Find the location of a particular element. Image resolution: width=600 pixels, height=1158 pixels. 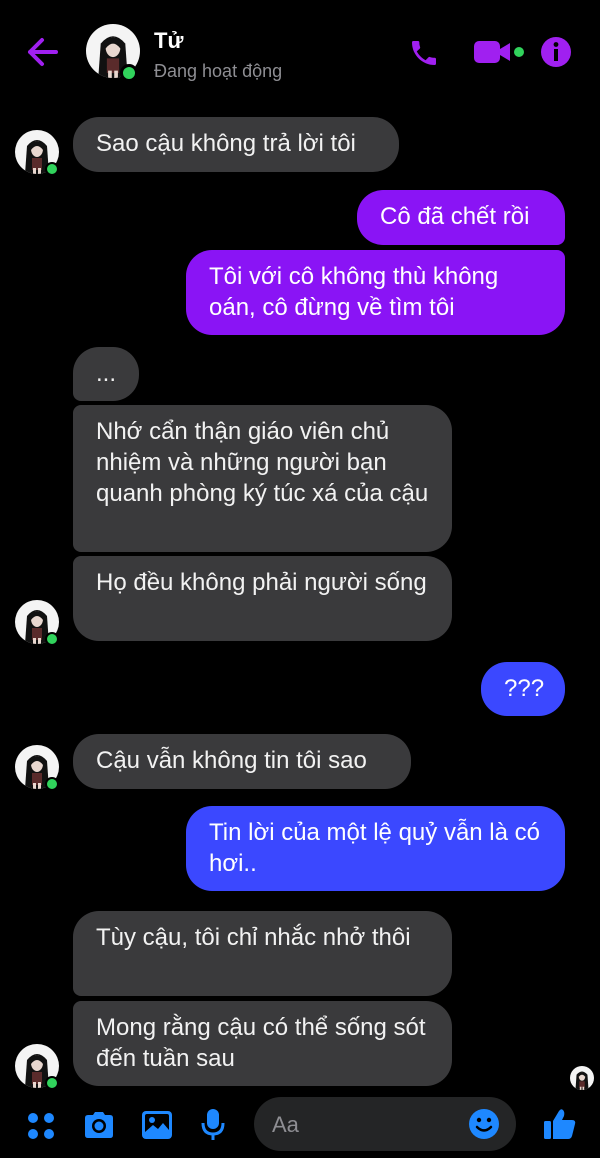

contact-status: Đang hoạt động is located at coordinates (218, 71).